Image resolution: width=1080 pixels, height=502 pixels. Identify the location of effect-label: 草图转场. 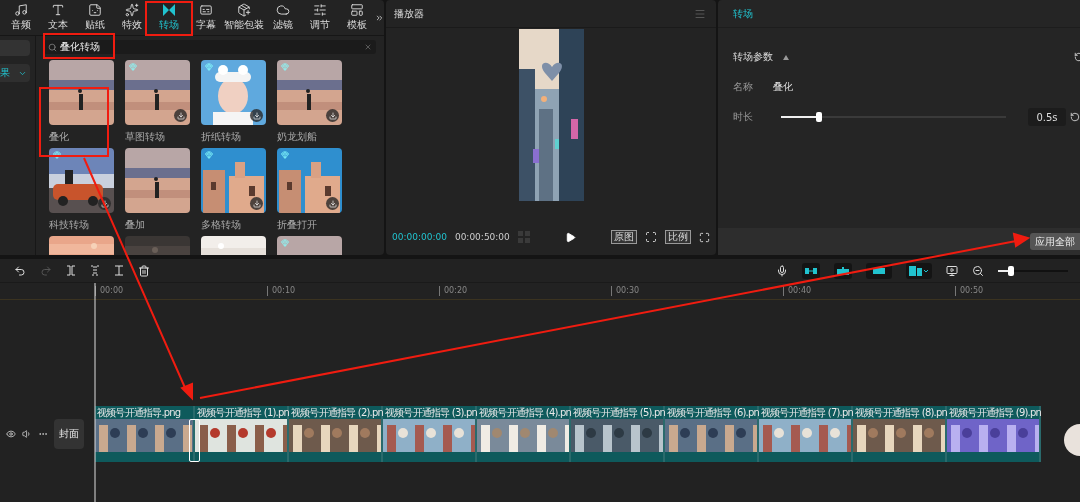
(145, 137).